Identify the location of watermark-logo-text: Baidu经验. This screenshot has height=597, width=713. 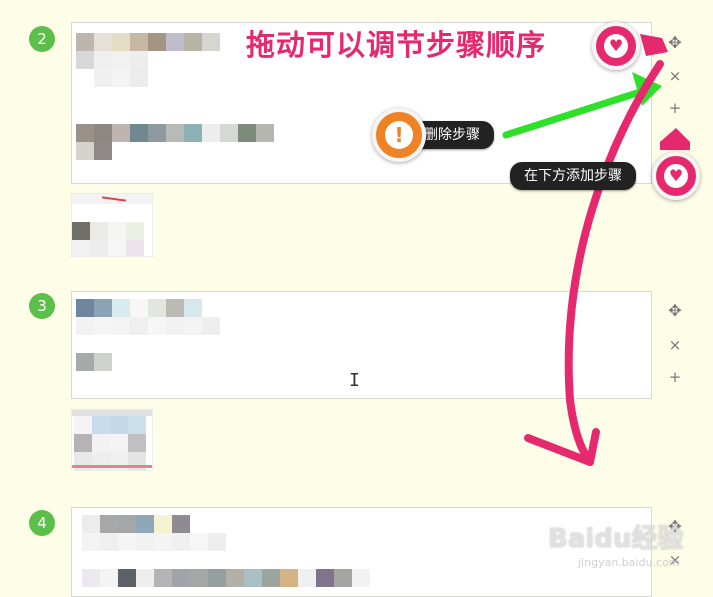
(616, 539).